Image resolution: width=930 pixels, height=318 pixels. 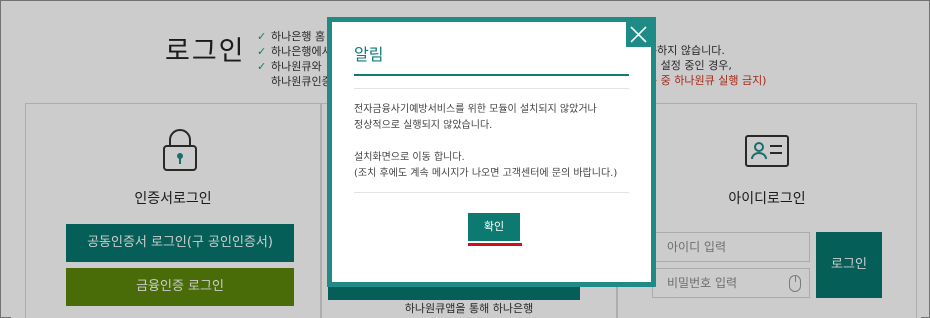 I want to click on close-icon, so click(x=638, y=34).